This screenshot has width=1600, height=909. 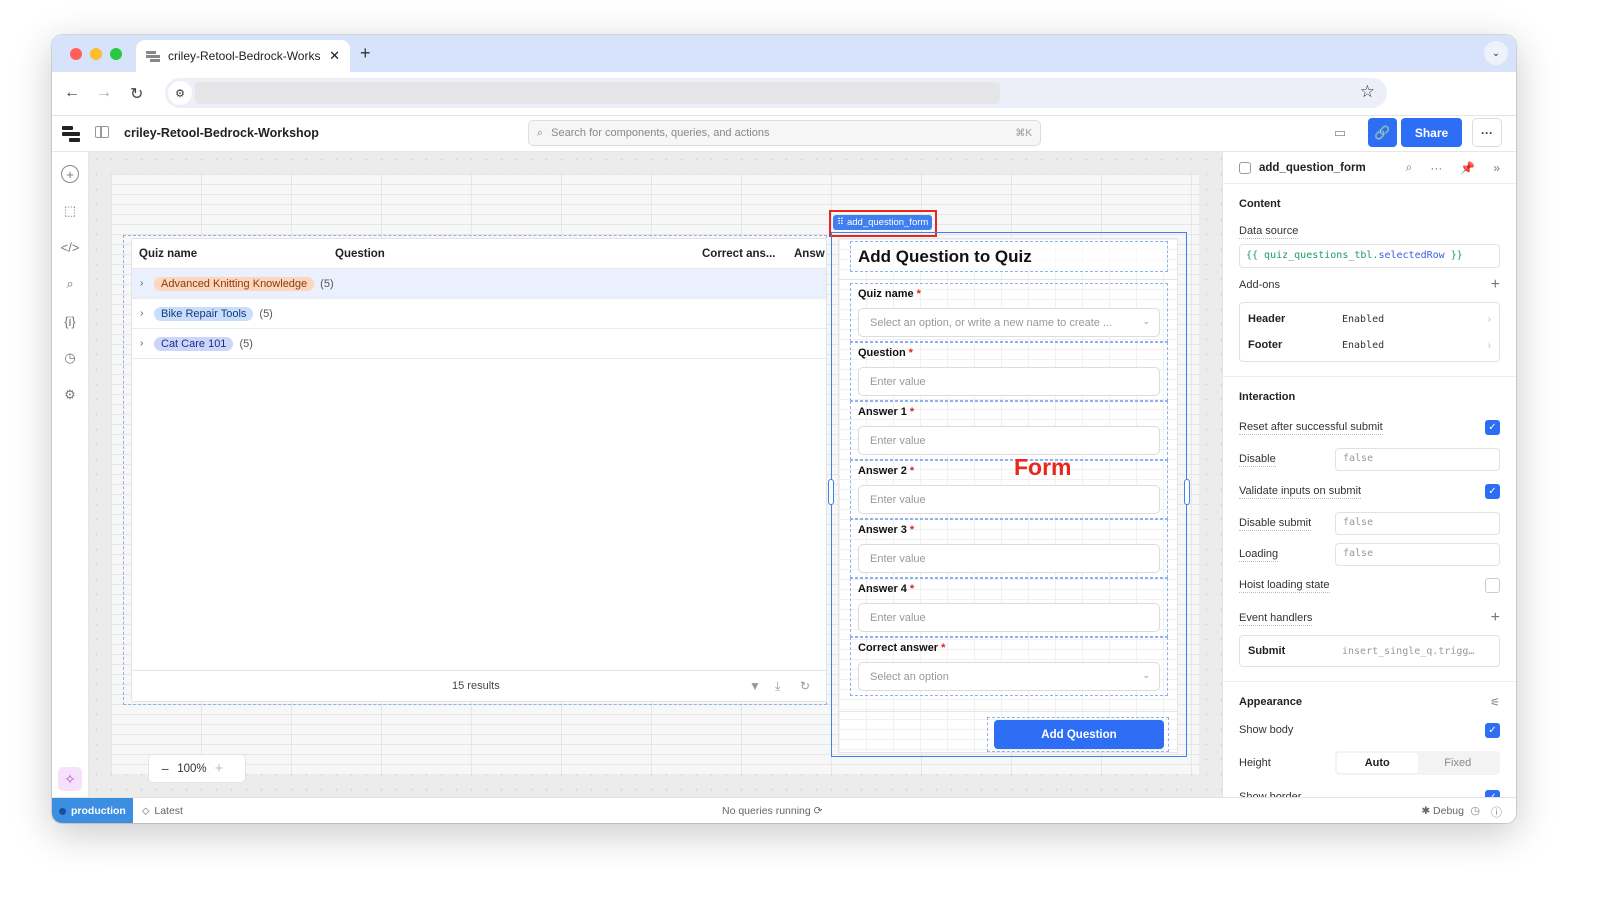 I want to click on hoist-loading-checkbox, so click(x=1492, y=585).